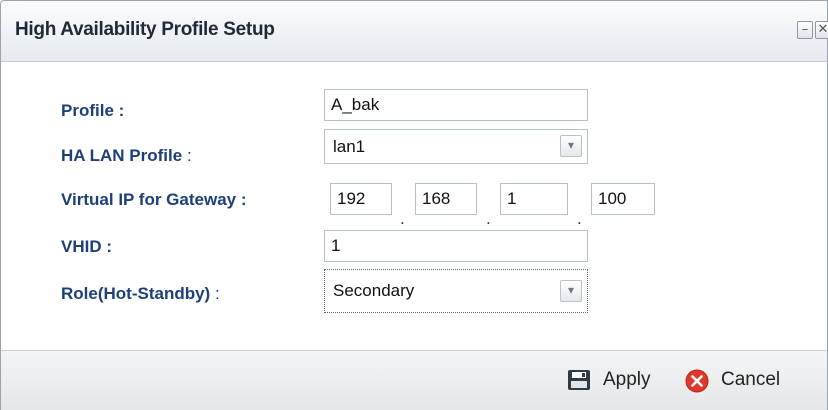  What do you see at coordinates (623, 199) in the screenshot?
I see `virtual-ip-octet-4: 100` at bounding box center [623, 199].